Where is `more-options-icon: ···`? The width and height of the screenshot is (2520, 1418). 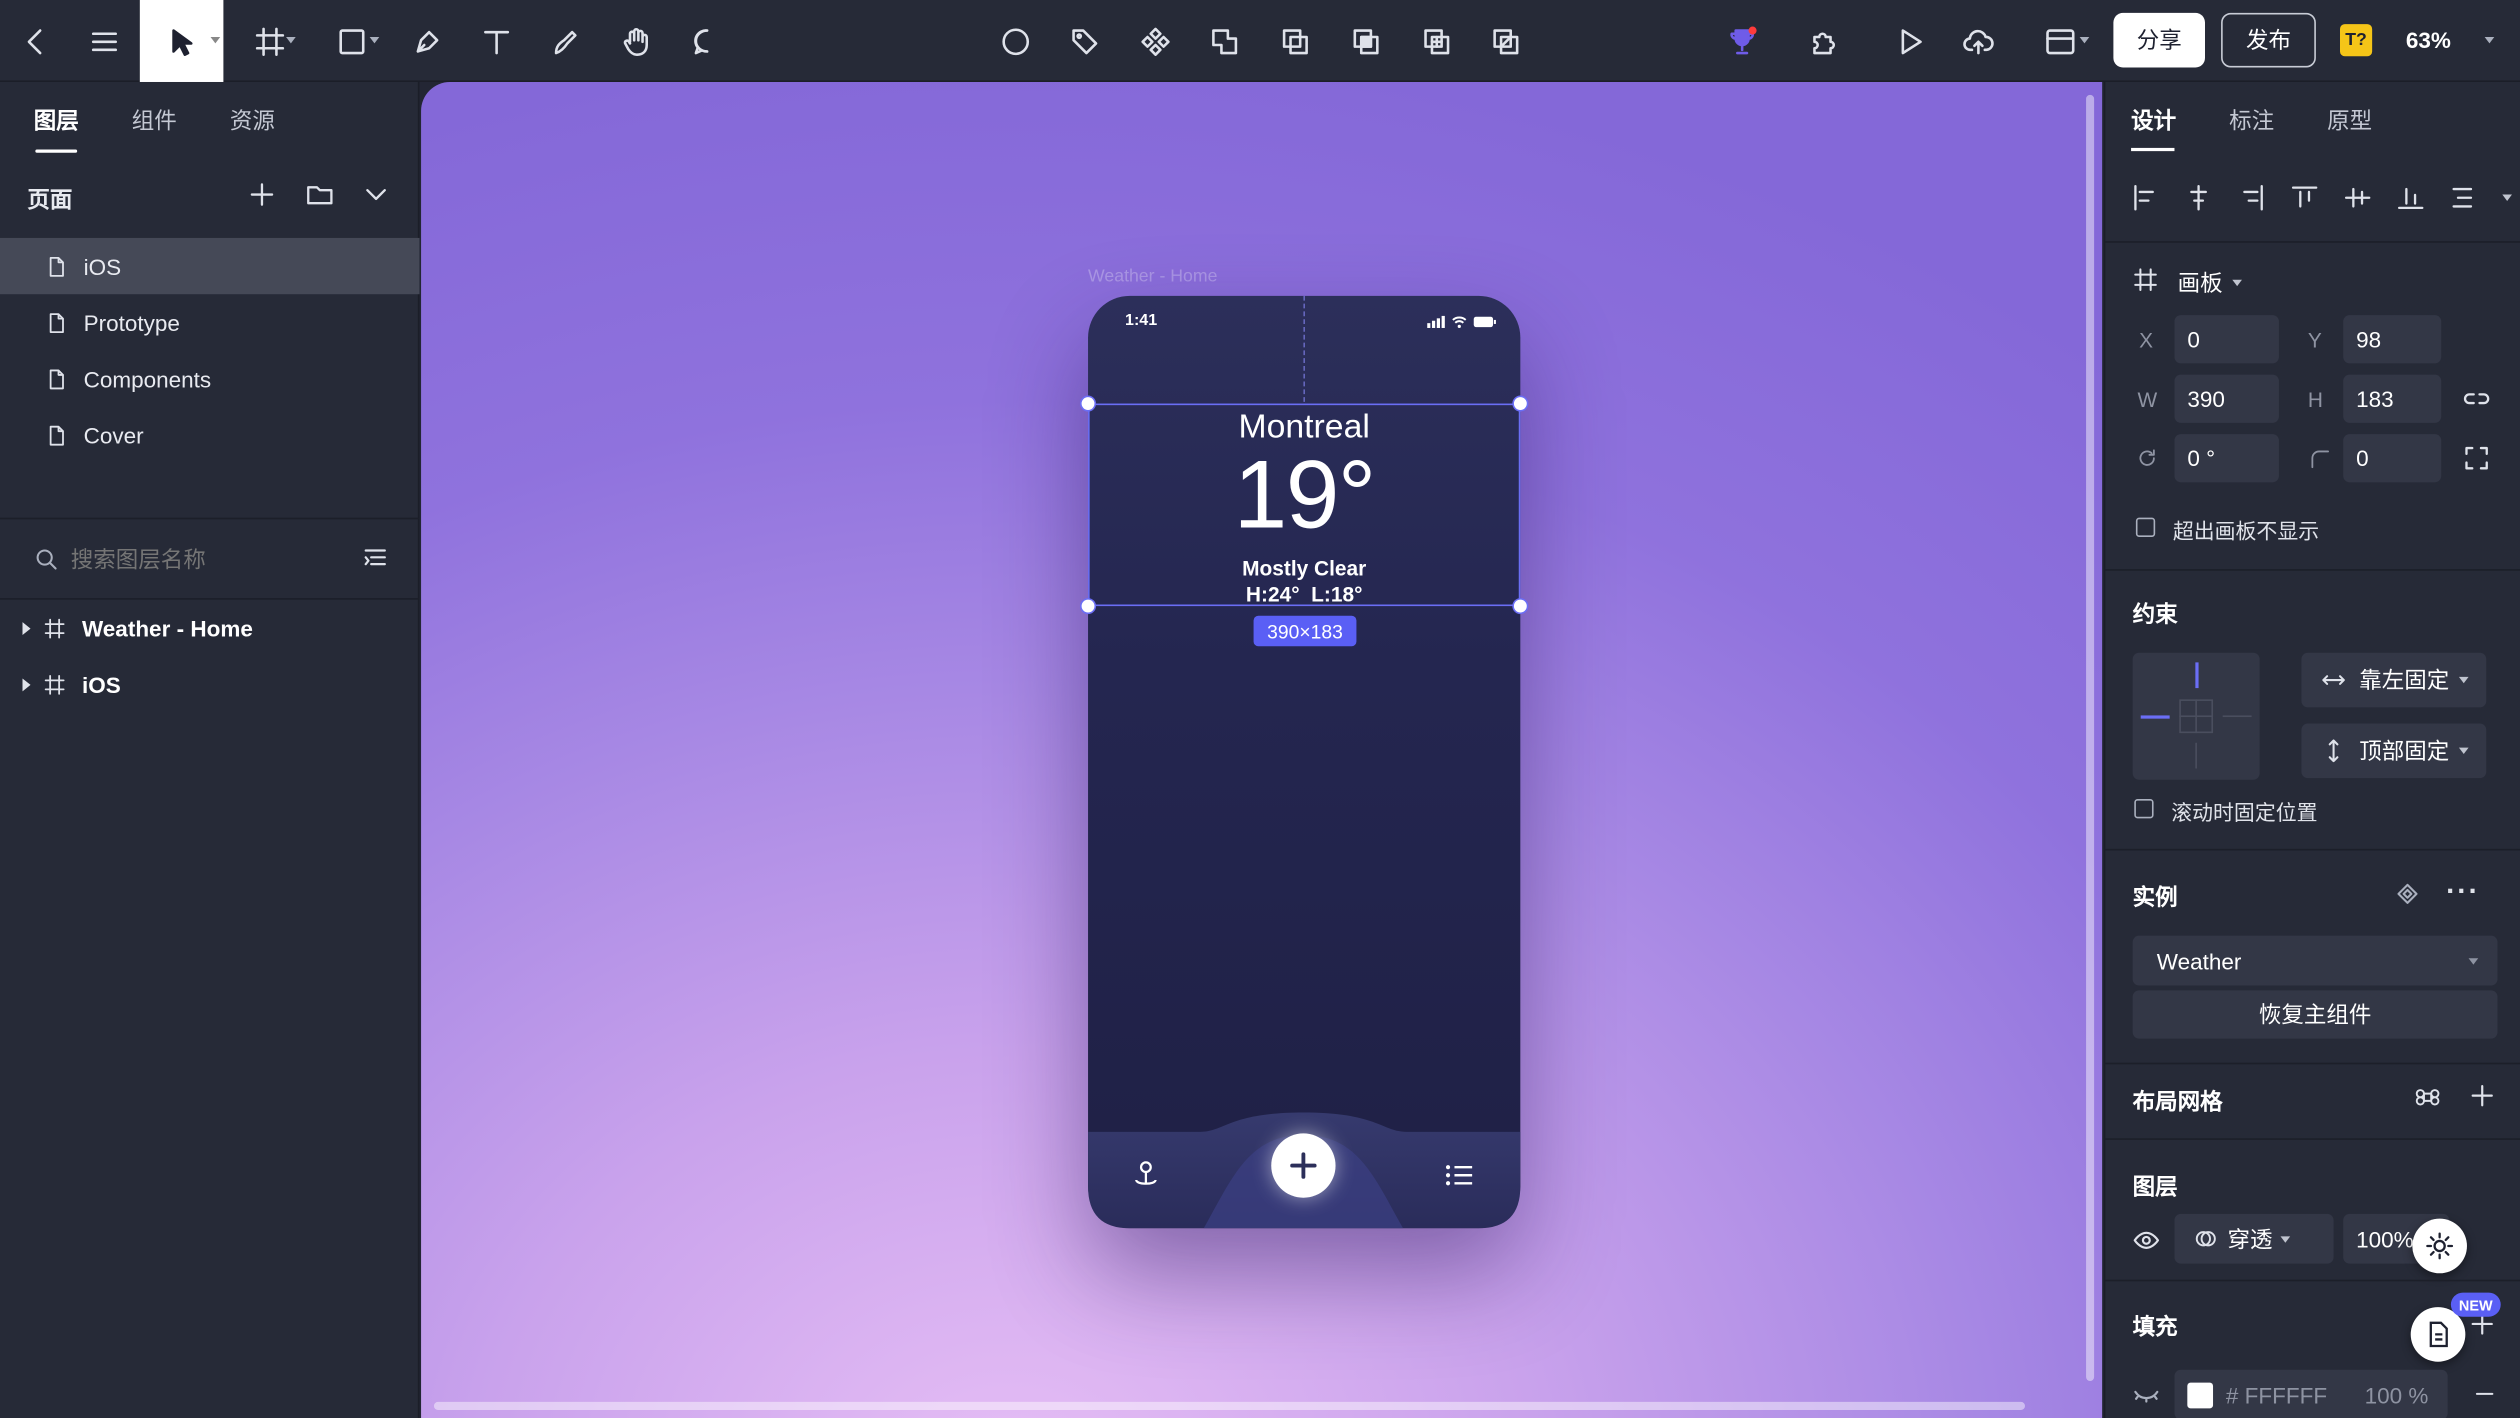 more-options-icon: ··· is located at coordinates (2463, 892).